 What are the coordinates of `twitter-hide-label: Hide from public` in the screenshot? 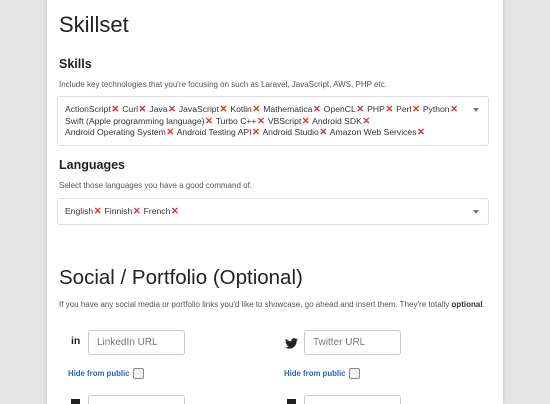 It's located at (315, 373).